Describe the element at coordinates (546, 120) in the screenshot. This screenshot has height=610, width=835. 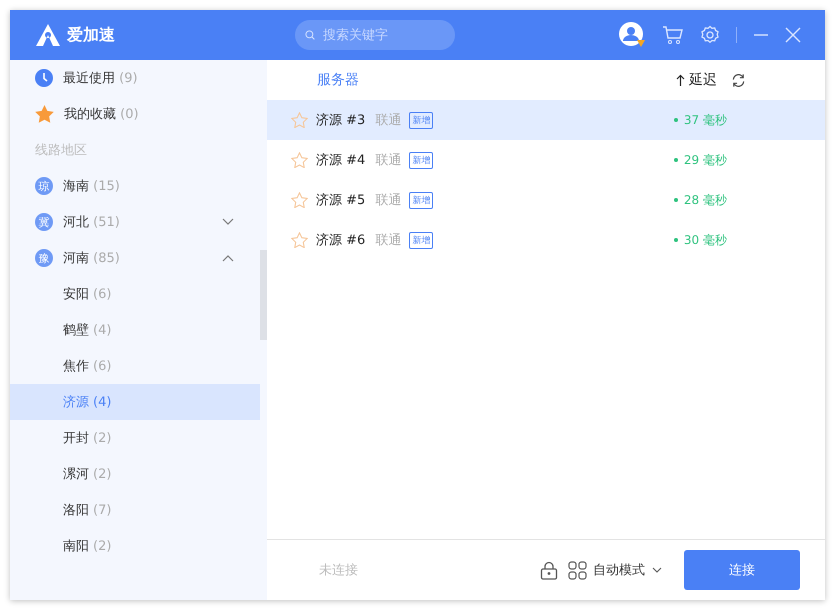
I see `server-row: 济源 #3 联通 新增 37 毫秒` at that location.